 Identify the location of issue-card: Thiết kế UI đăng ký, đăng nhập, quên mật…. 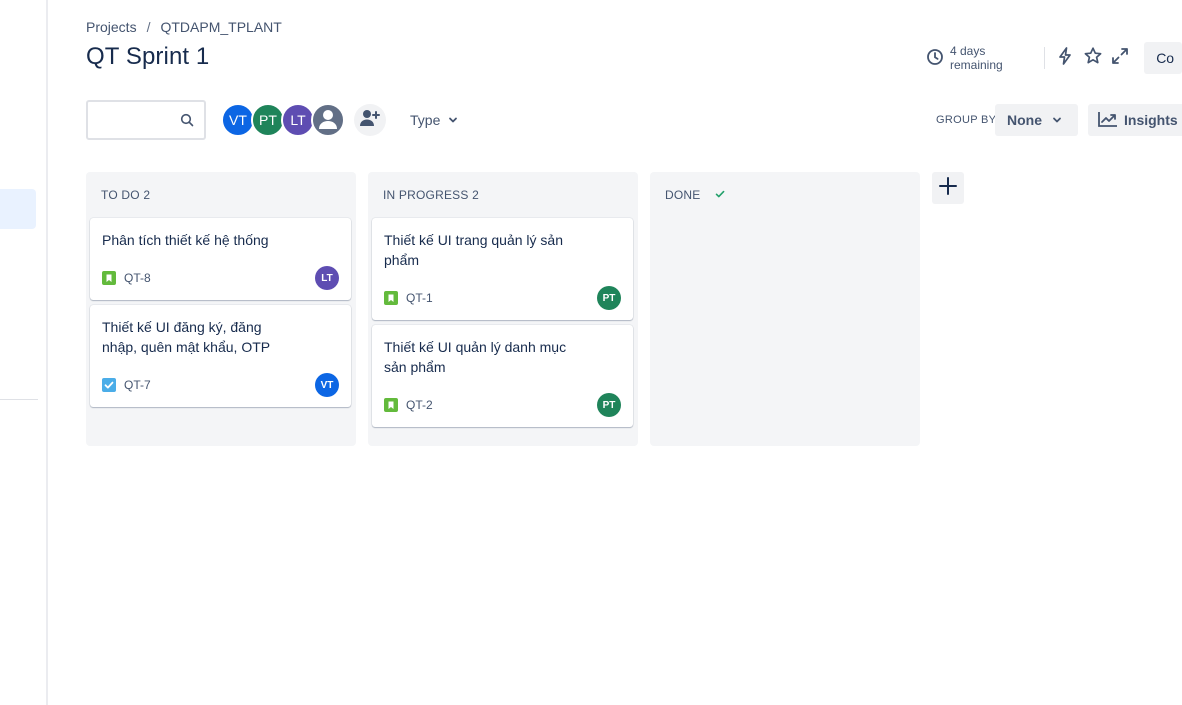
(220, 356).